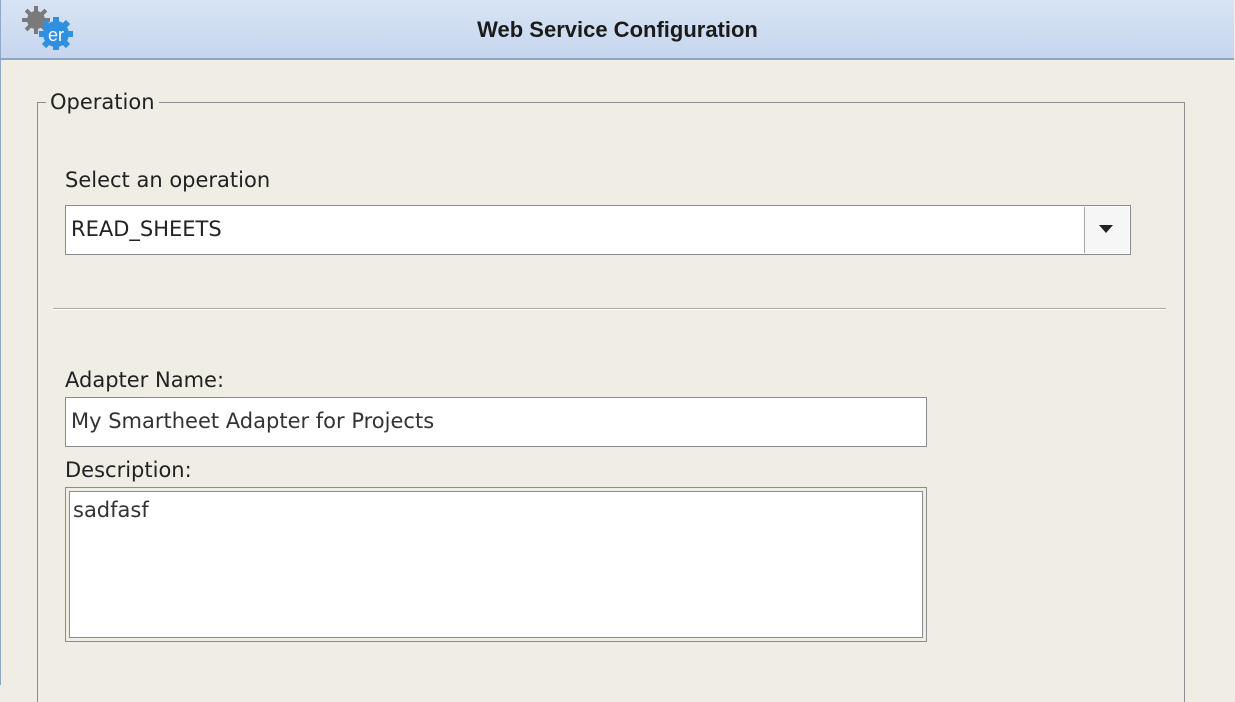 The width and height of the screenshot is (1235, 702). What do you see at coordinates (111, 510) in the screenshot?
I see `description-value: sadfasf` at bounding box center [111, 510].